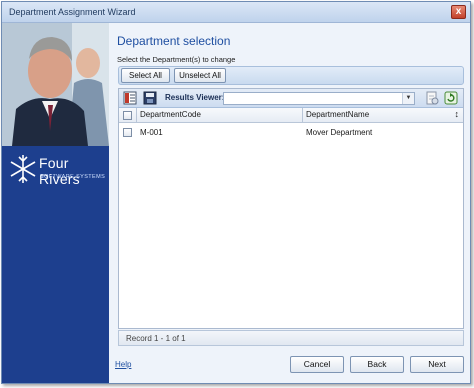 The height and width of the screenshot is (388, 474). I want to click on close-icon: x, so click(458, 11).